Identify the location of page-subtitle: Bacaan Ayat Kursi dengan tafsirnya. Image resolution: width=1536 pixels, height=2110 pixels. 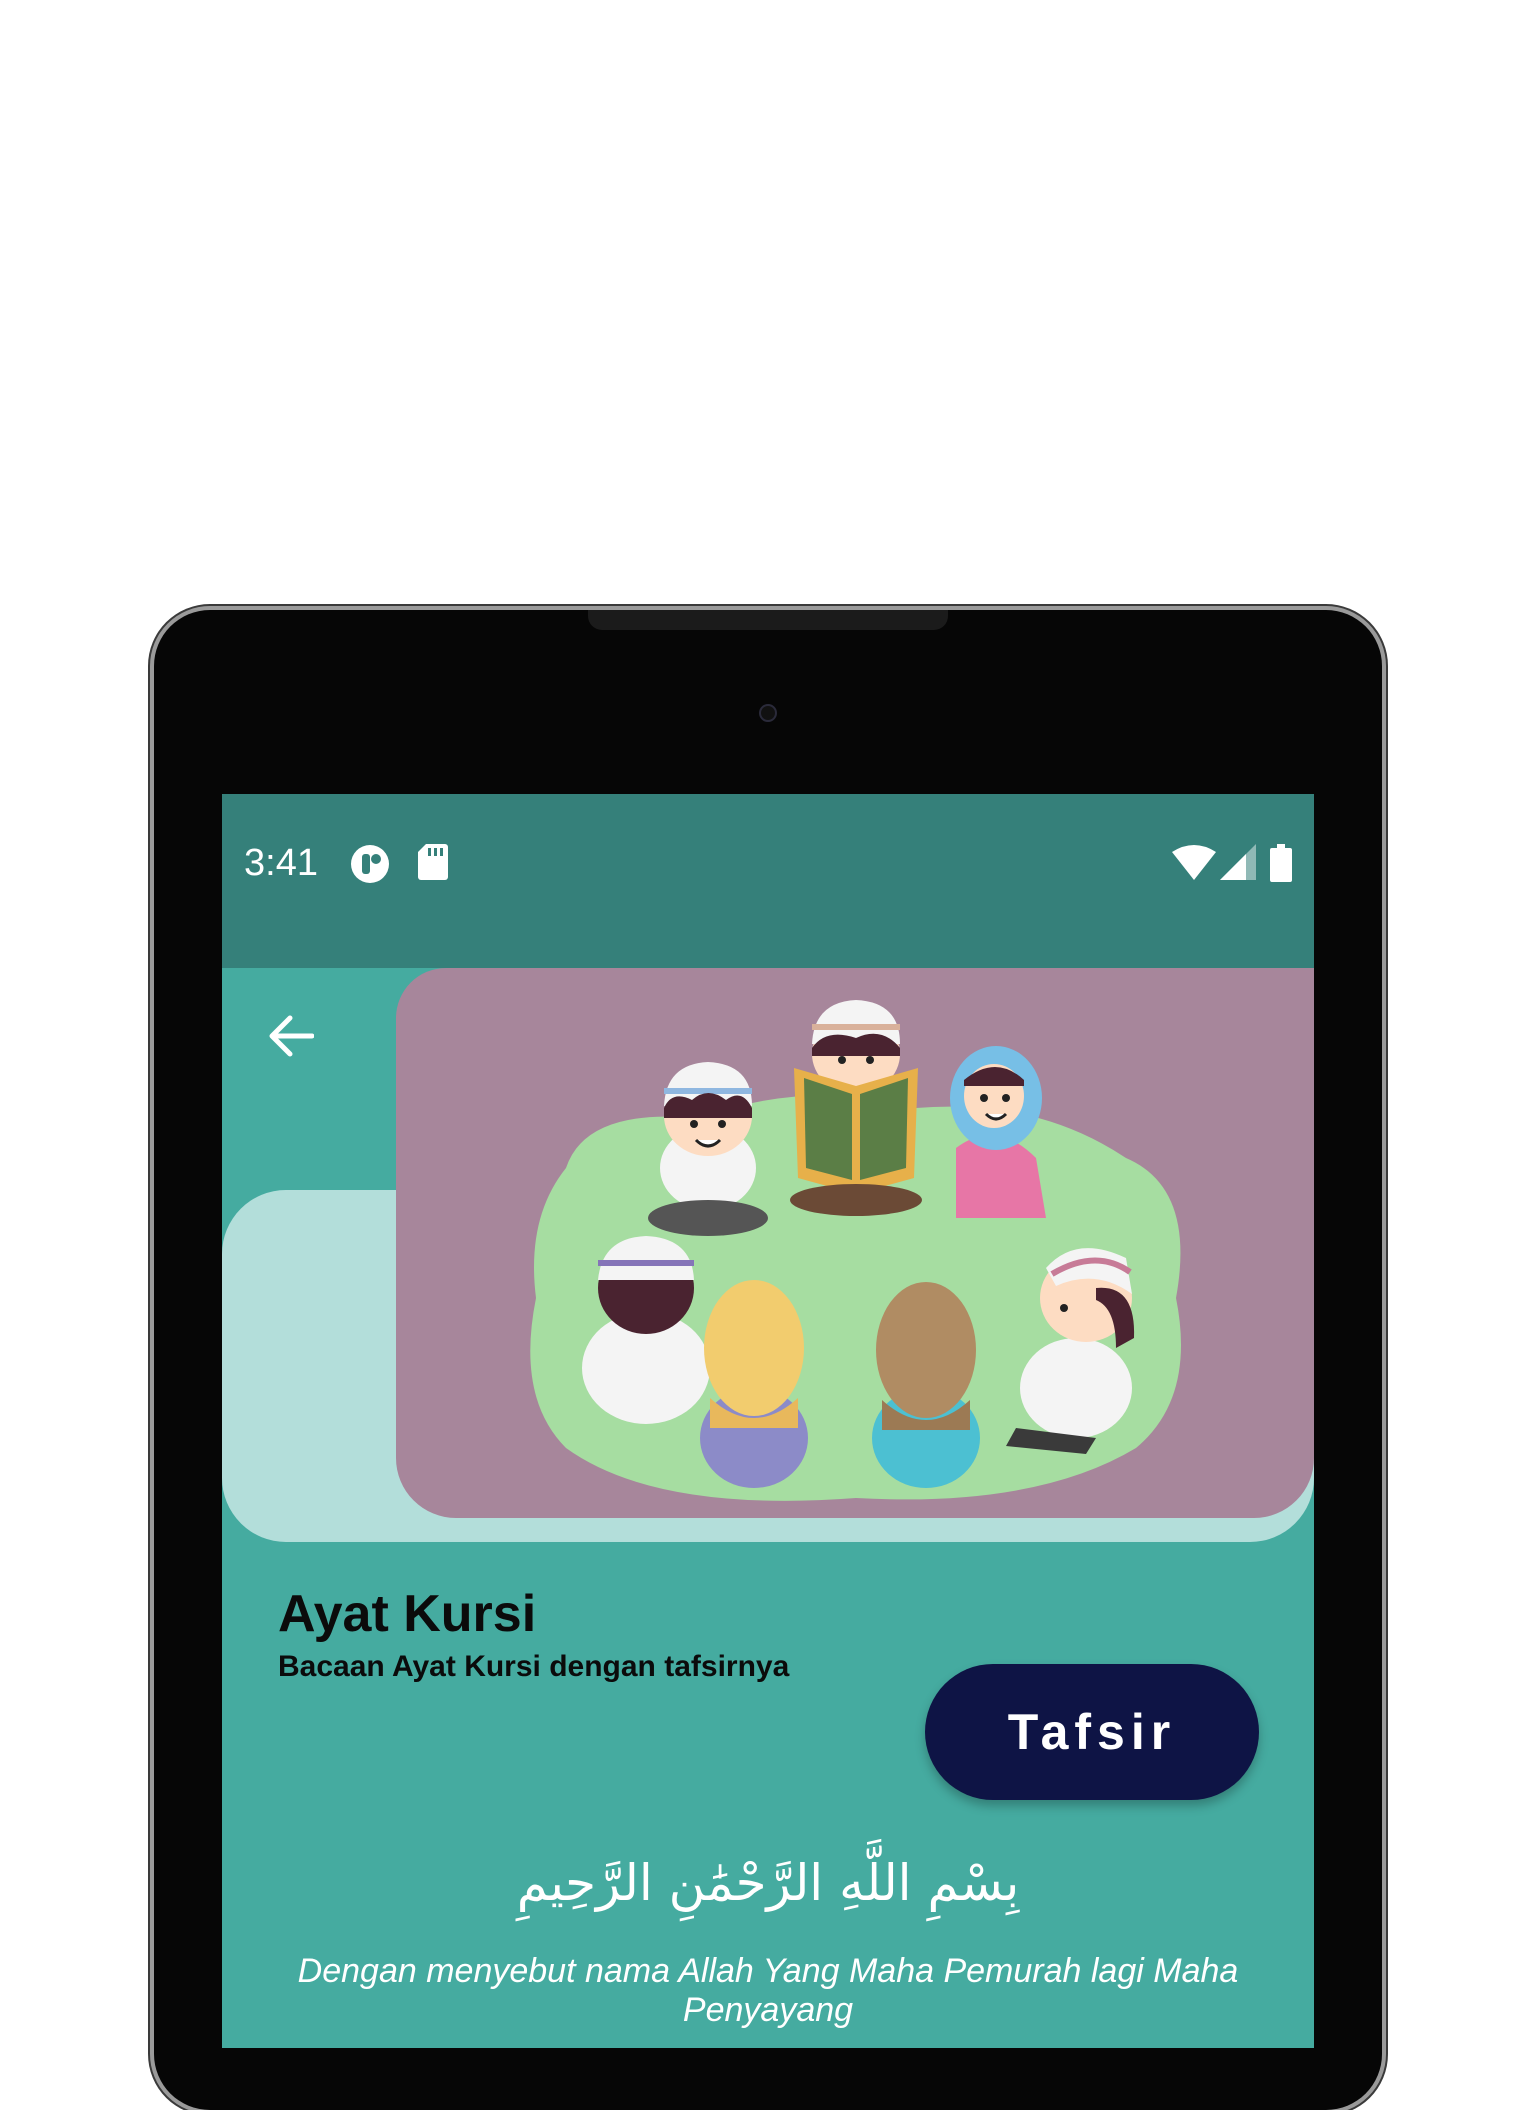
(534, 1666).